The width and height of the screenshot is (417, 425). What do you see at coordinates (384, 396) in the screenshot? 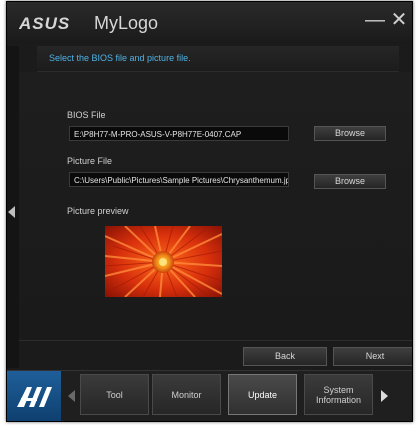
I see `chevron-right-icon` at bounding box center [384, 396].